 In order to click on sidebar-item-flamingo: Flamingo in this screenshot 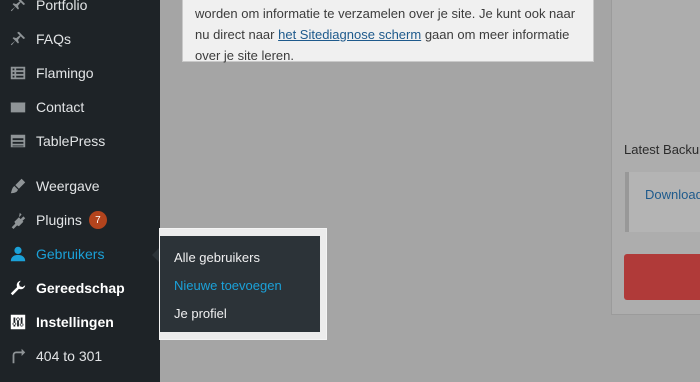, I will do `click(80, 73)`.